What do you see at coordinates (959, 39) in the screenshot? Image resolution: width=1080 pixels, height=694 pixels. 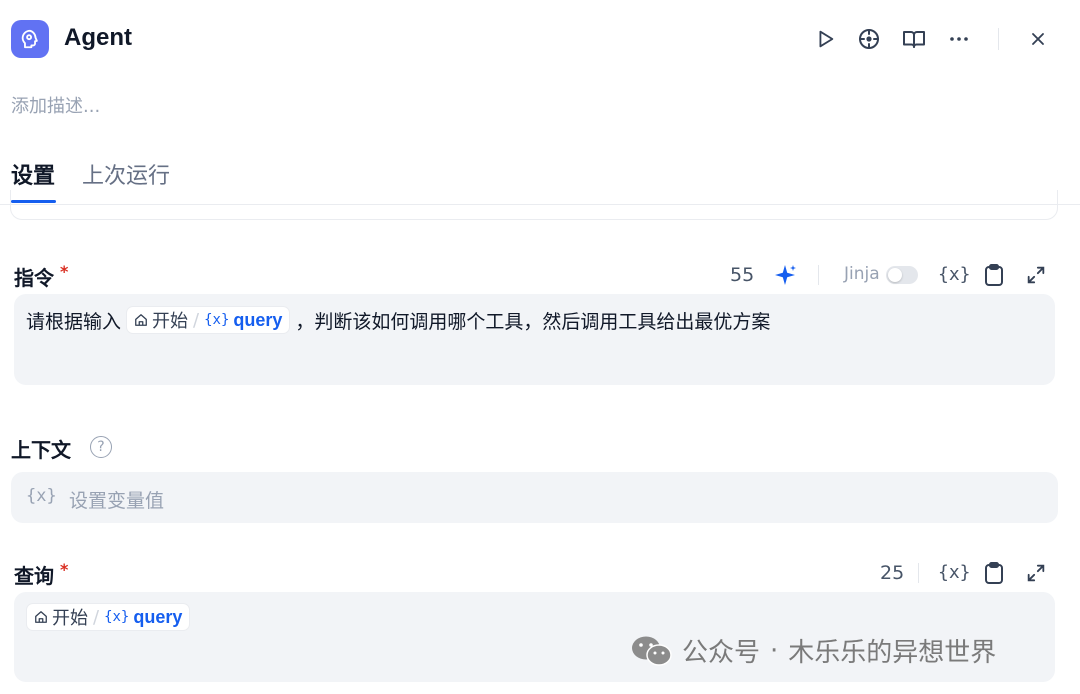 I see `more-icon` at bounding box center [959, 39].